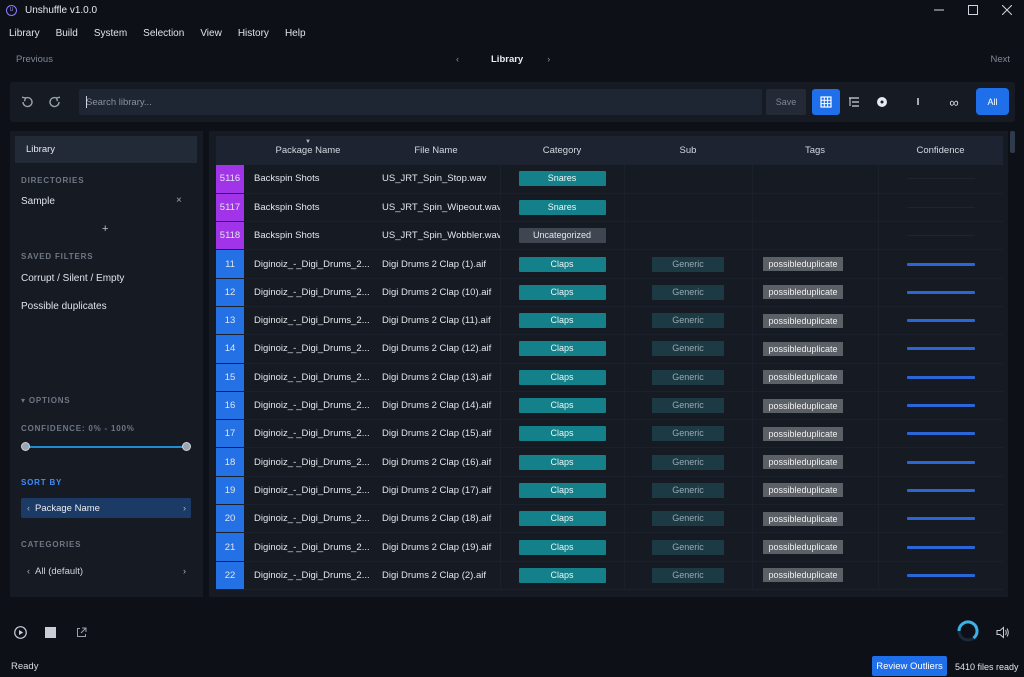  What do you see at coordinates (1007, 10) in the screenshot?
I see `close-icon` at bounding box center [1007, 10].